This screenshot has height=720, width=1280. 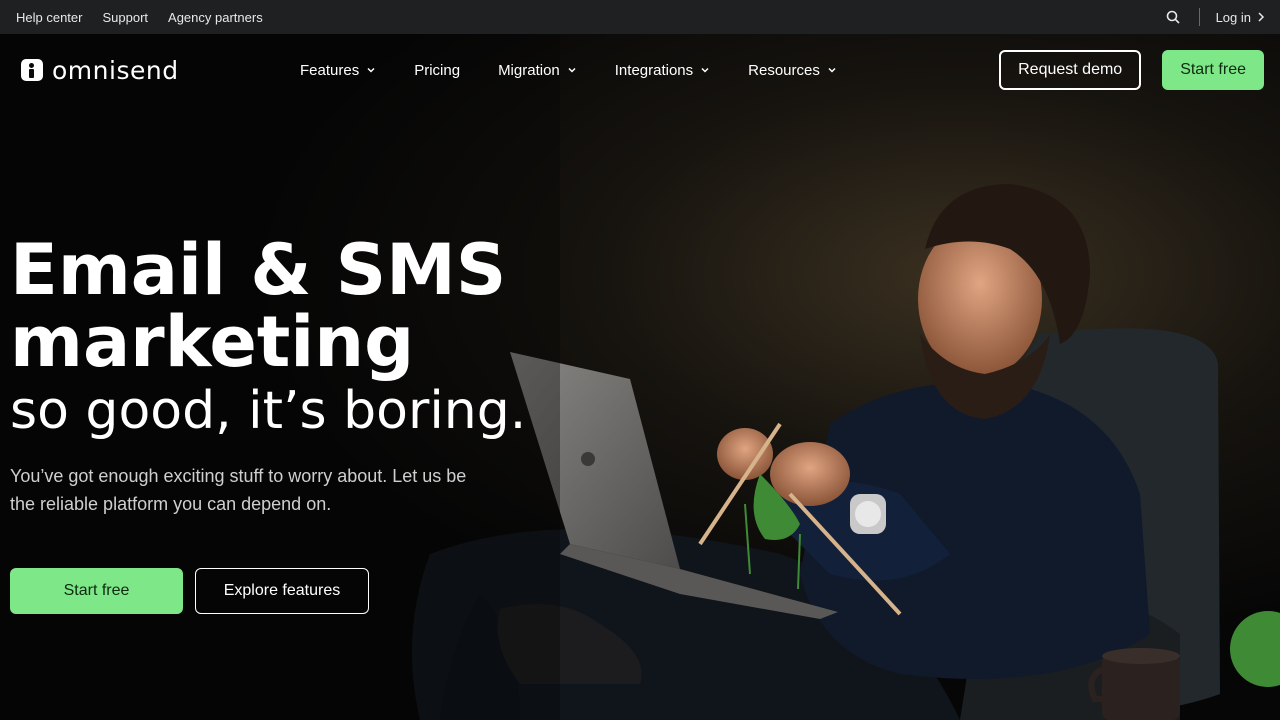 I want to click on nav-item-migration: Migration, so click(x=537, y=70).